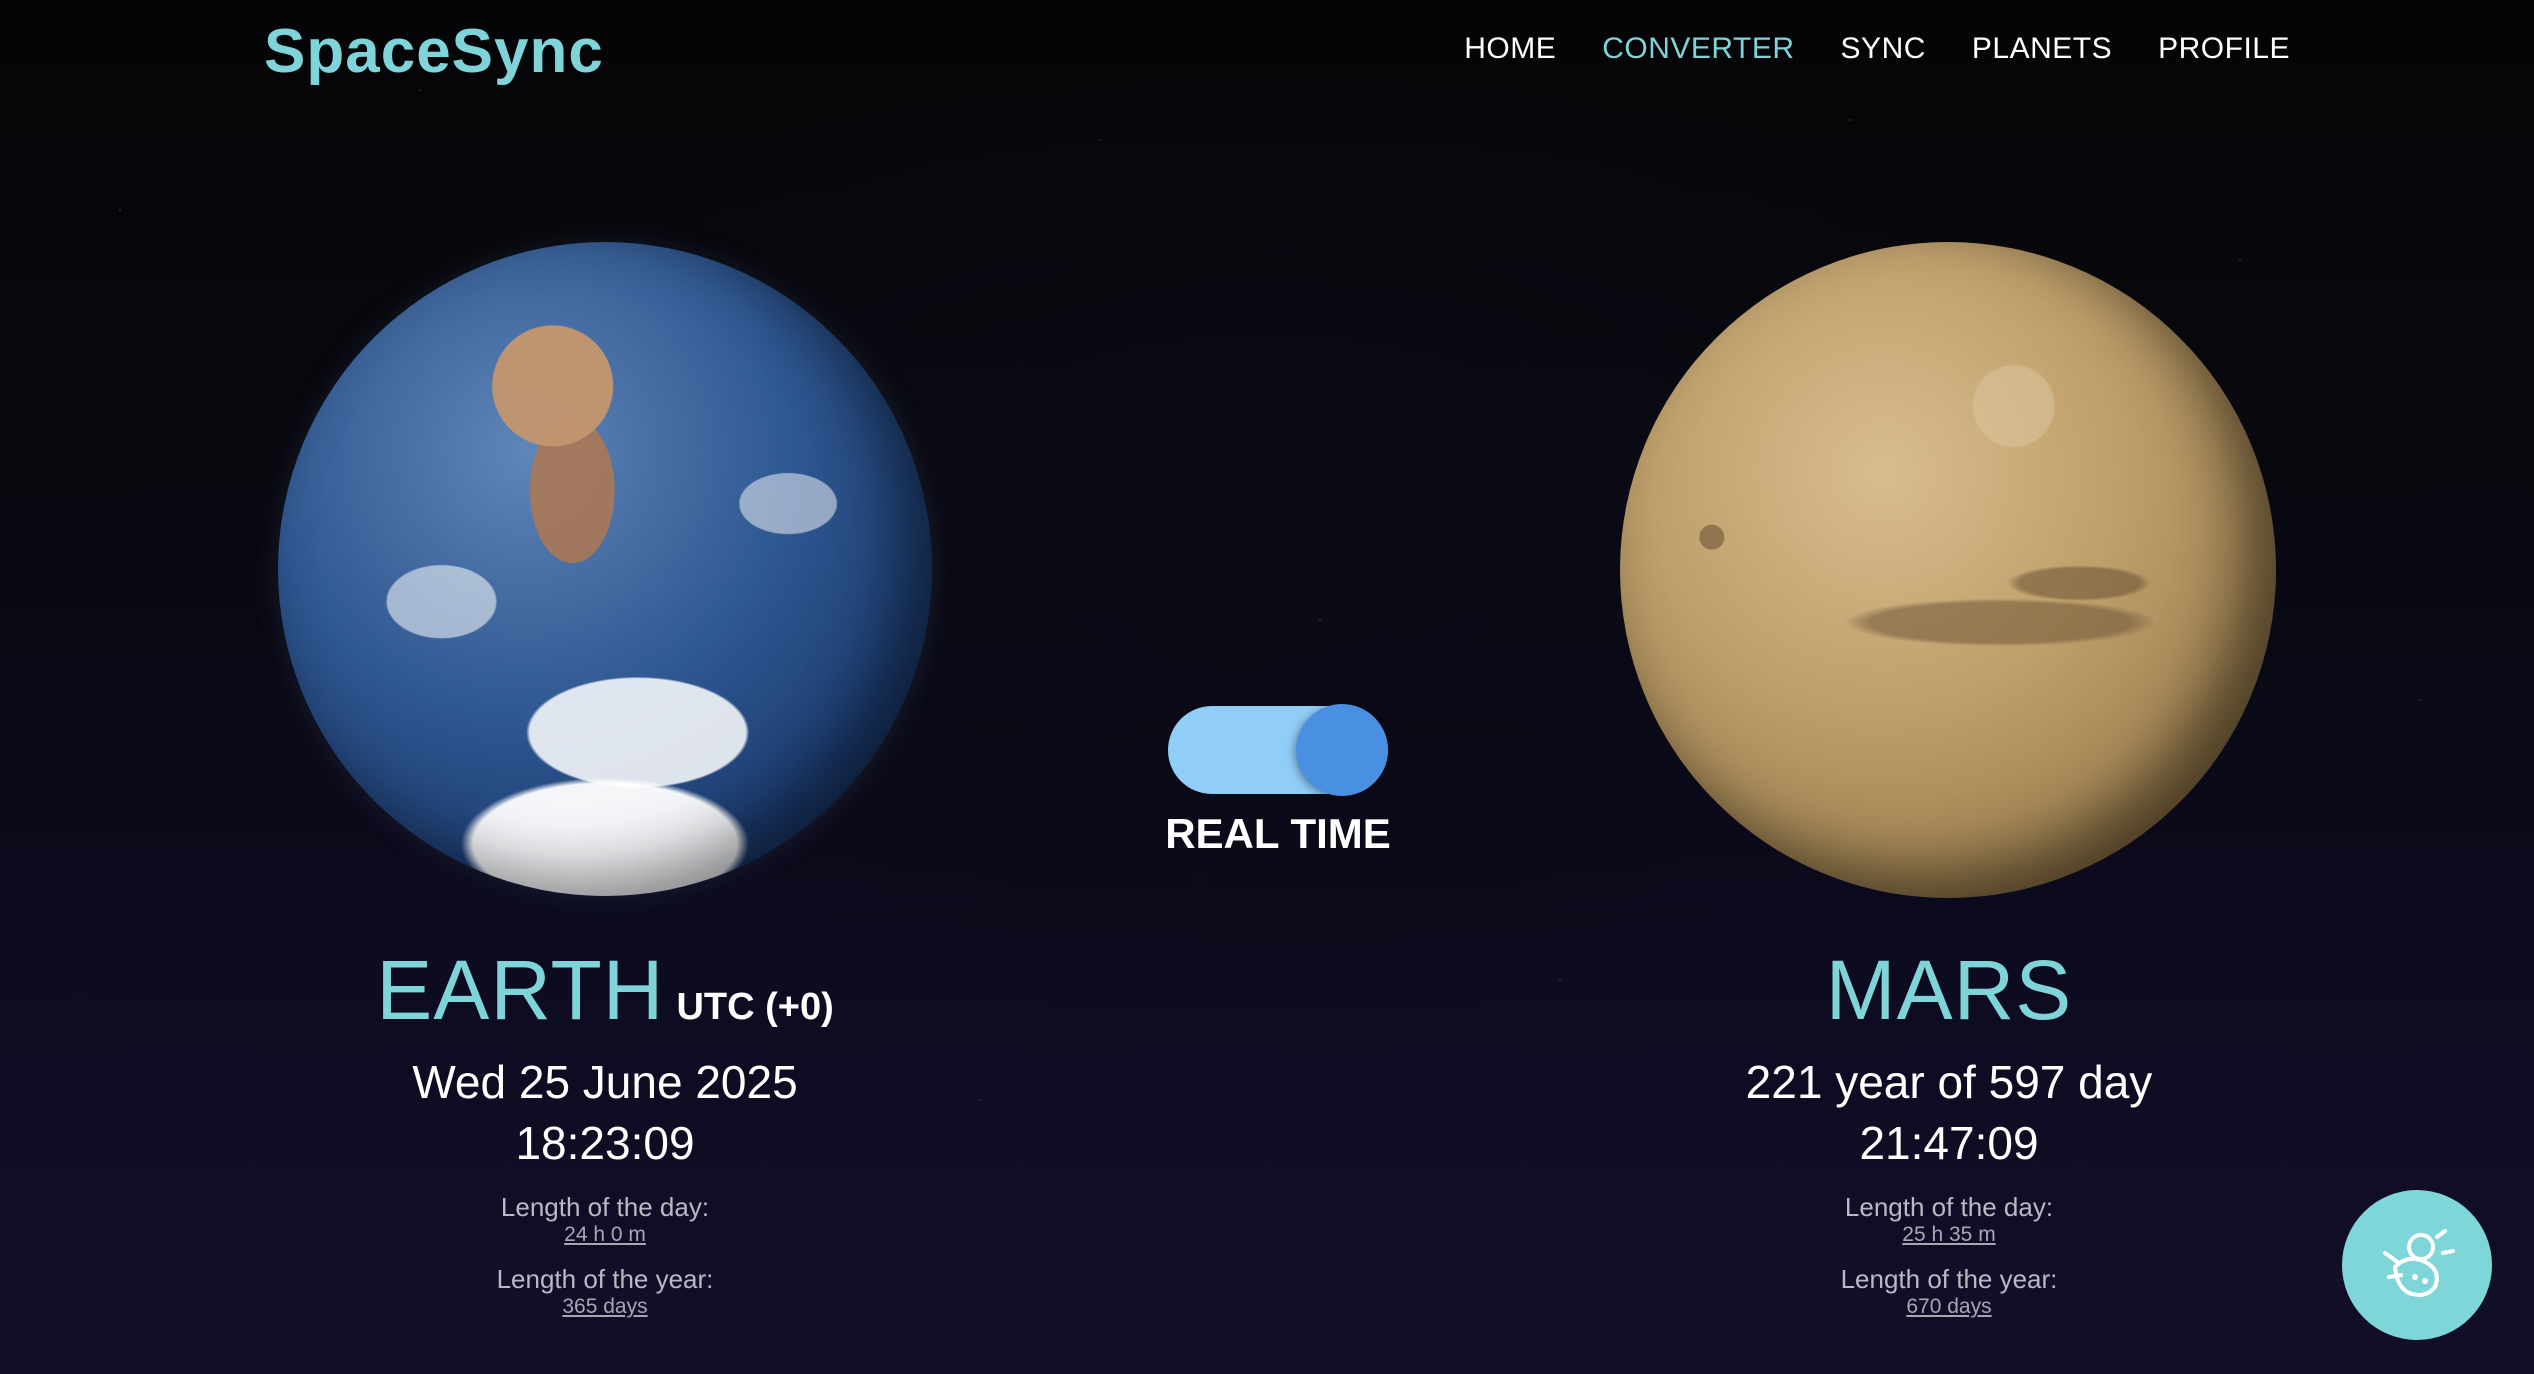 This screenshot has height=1374, width=2534. What do you see at coordinates (1949, 1307) in the screenshot?
I see `mars-year-length-value: 670 days` at bounding box center [1949, 1307].